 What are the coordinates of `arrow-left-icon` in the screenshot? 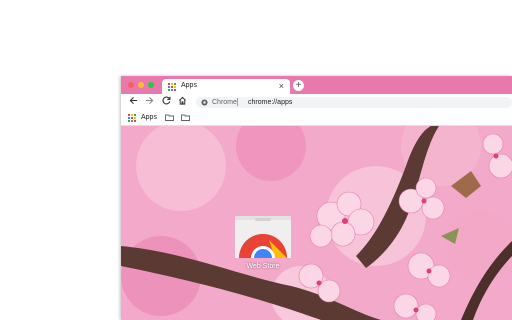 It's located at (133, 100).